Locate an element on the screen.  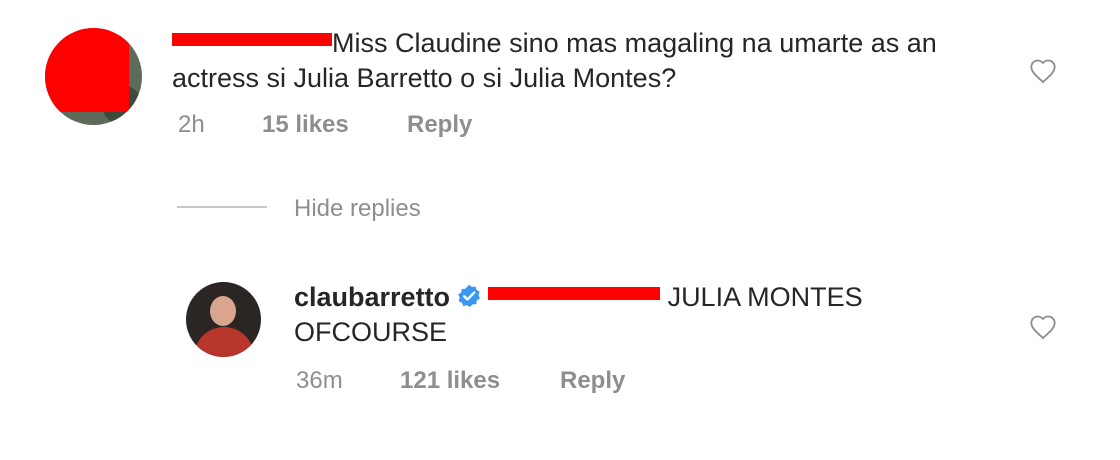
comment-time: 2h is located at coordinates (191, 124).